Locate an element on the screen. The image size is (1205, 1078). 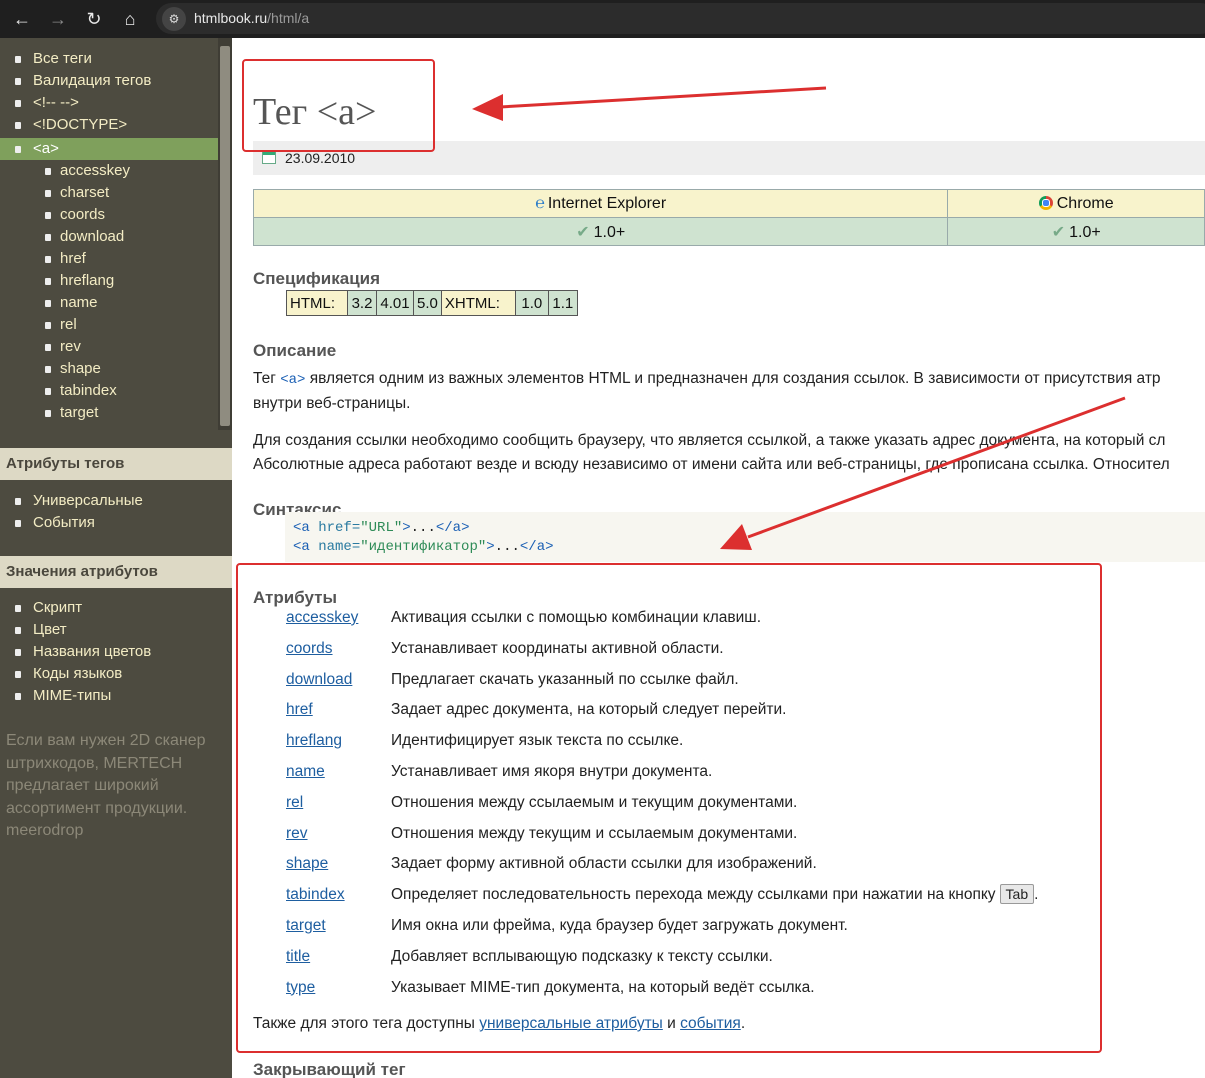
sidebar-item: Названия цветов is located at coordinates (109, 652).